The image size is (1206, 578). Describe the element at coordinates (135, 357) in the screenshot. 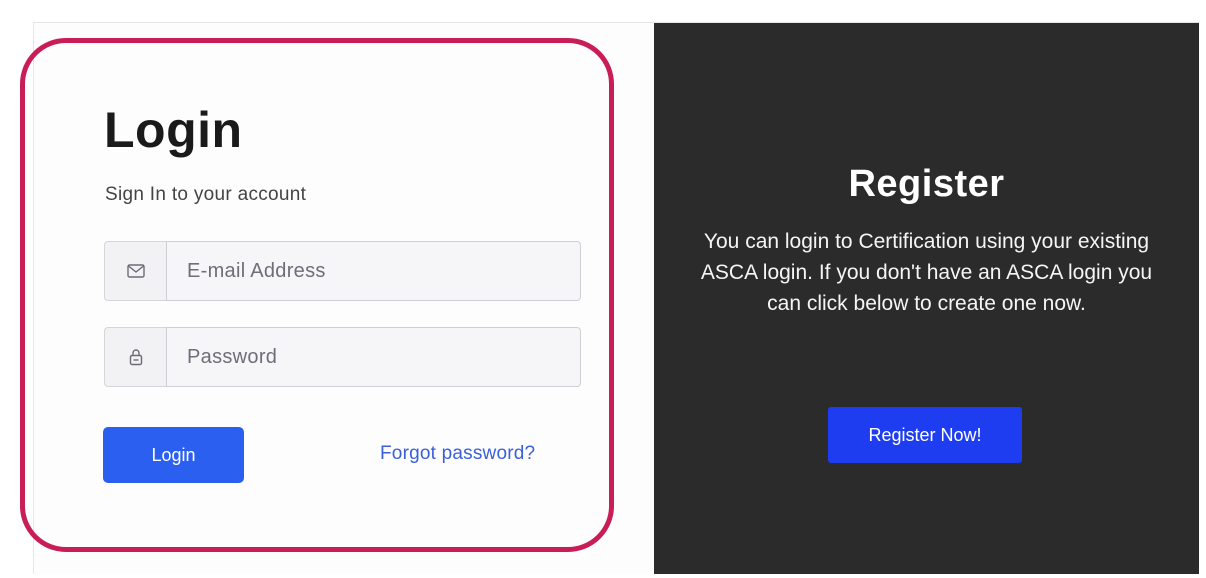

I see `lock-icon` at that location.